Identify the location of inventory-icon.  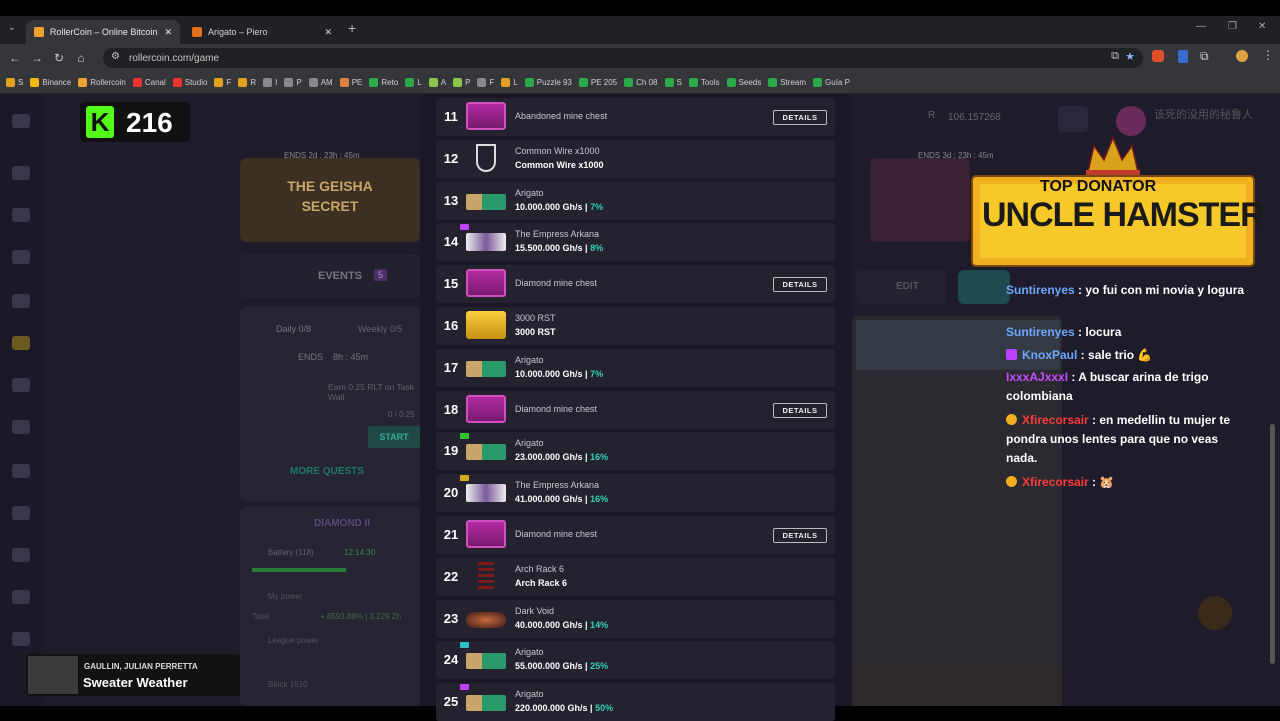
(21, 427).